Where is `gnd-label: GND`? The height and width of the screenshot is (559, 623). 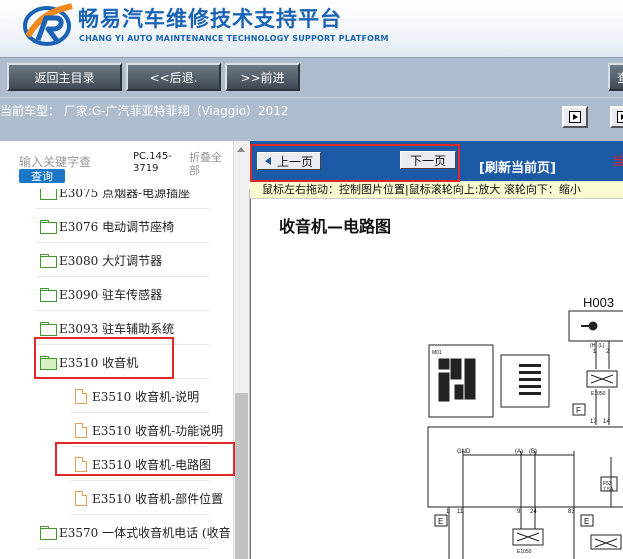
gnd-label: GND is located at coordinates (464, 452).